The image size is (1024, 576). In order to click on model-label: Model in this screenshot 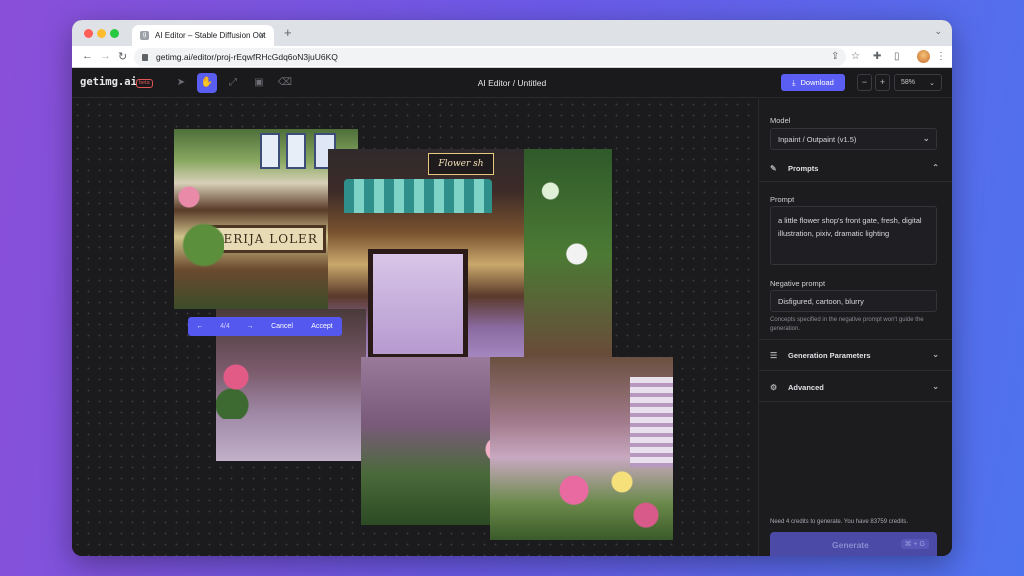, I will do `click(780, 120)`.